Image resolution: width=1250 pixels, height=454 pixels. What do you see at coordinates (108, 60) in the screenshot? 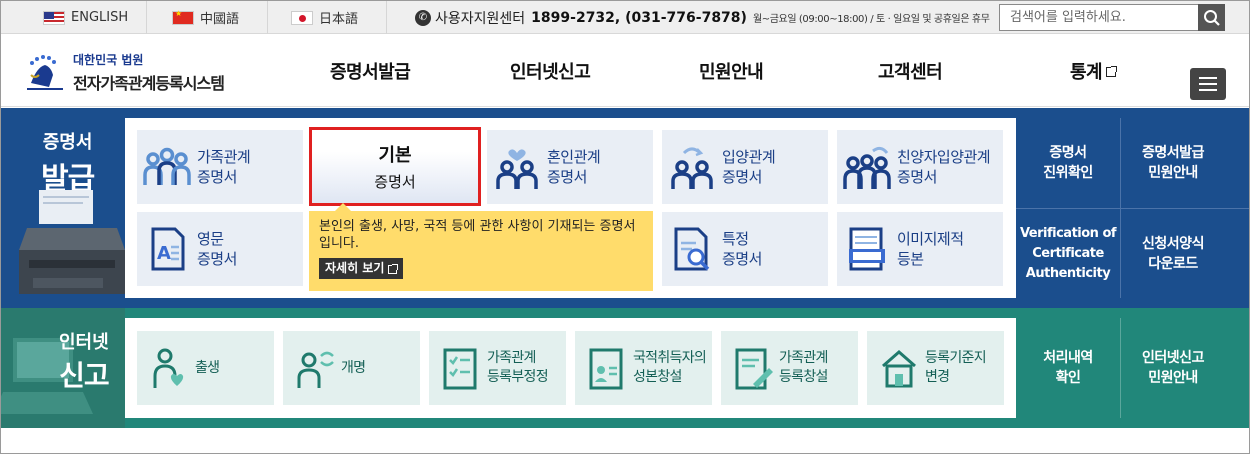
I see `logo-subtitle: 대한민국 법원` at bounding box center [108, 60].